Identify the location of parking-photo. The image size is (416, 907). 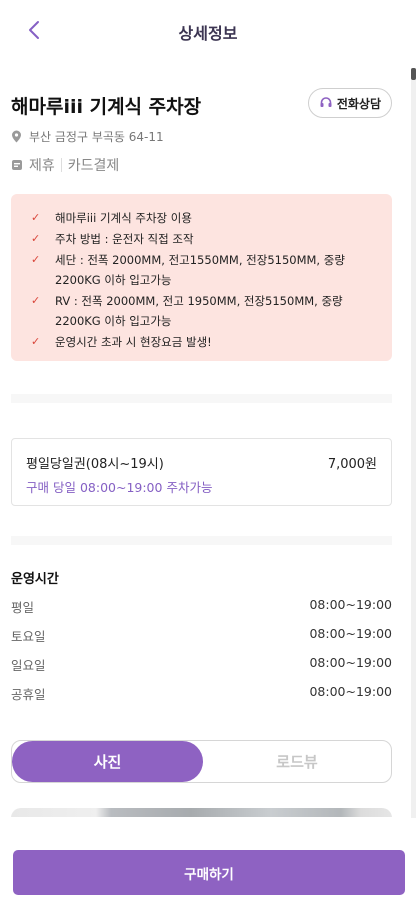
(201, 812).